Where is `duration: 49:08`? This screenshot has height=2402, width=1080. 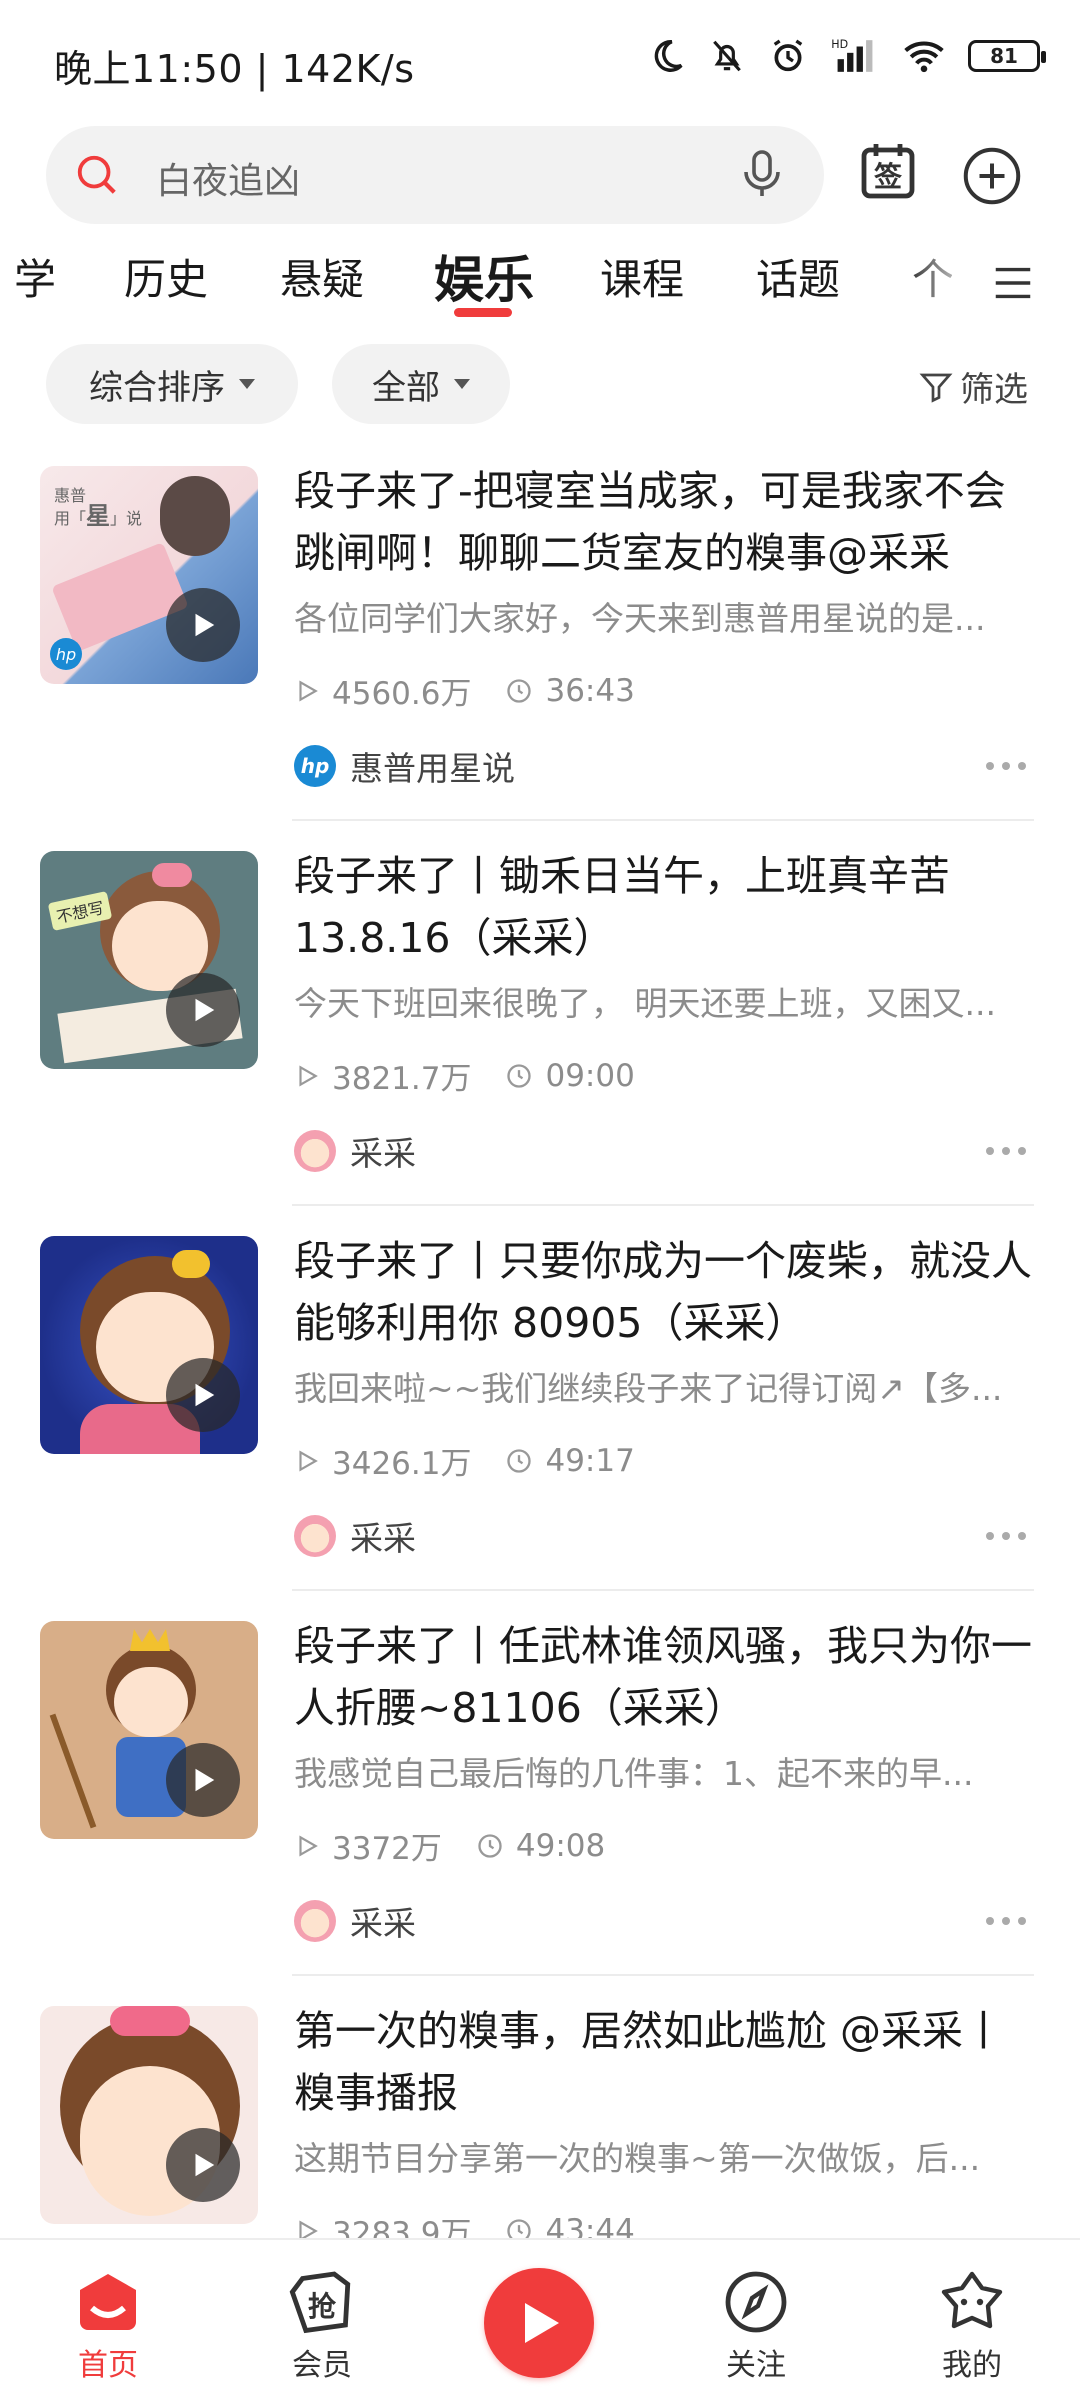
duration: 49:08 is located at coordinates (560, 1845).